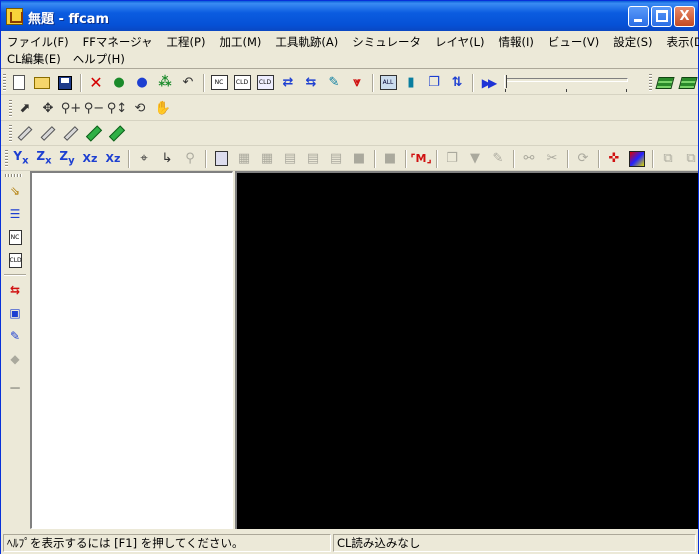  What do you see at coordinates (15, 290) in the screenshot?
I see `side-compare-button: ⇆` at bounding box center [15, 290].